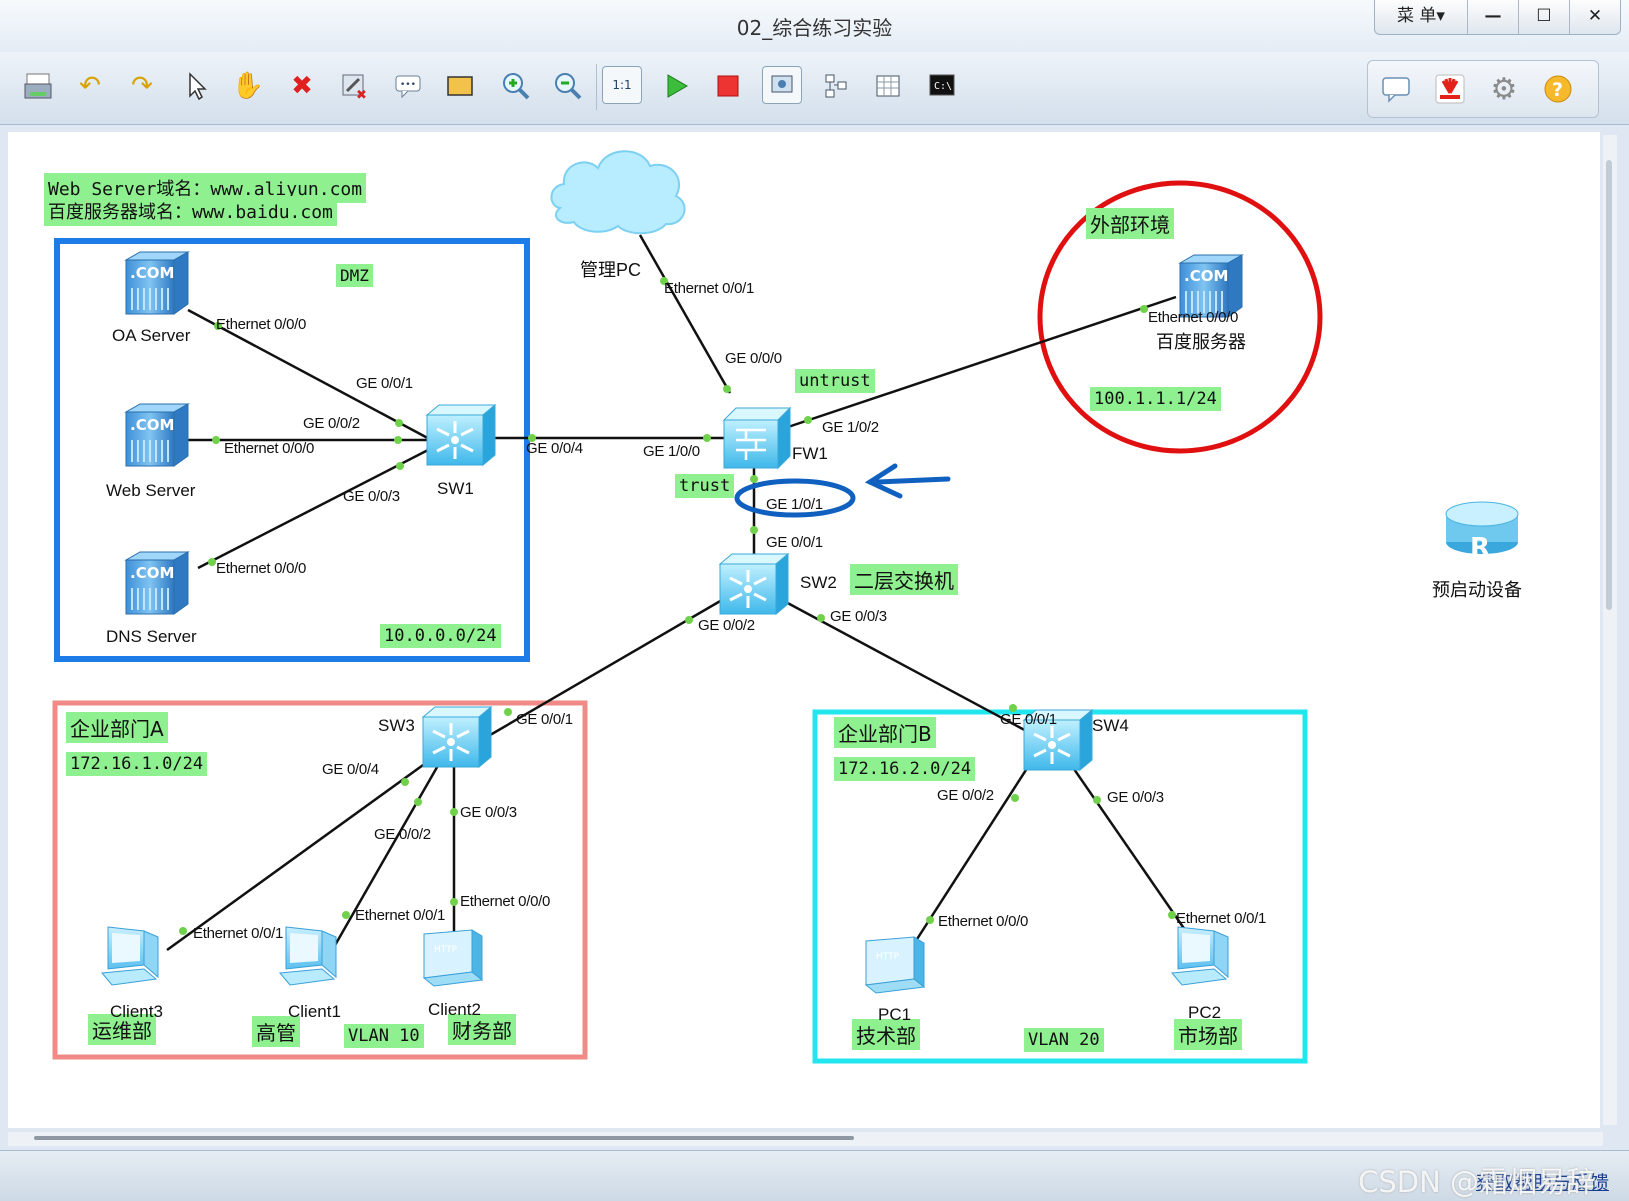 Image resolution: width=1629 pixels, height=1201 pixels. What do you see at coordinates (754, 584) in the screenshot?
I see `sw2-switch-icon` at bounding box center [754, 584].